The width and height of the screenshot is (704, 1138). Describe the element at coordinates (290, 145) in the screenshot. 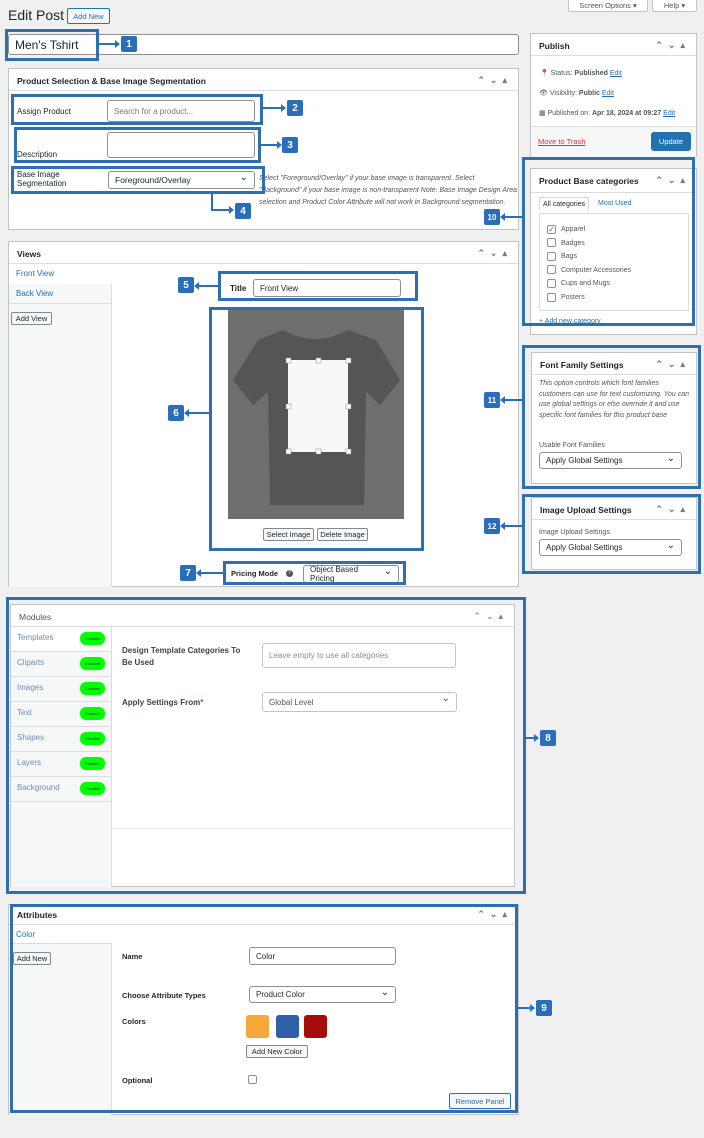

I see `annotation-badge-3: 3` at that location.